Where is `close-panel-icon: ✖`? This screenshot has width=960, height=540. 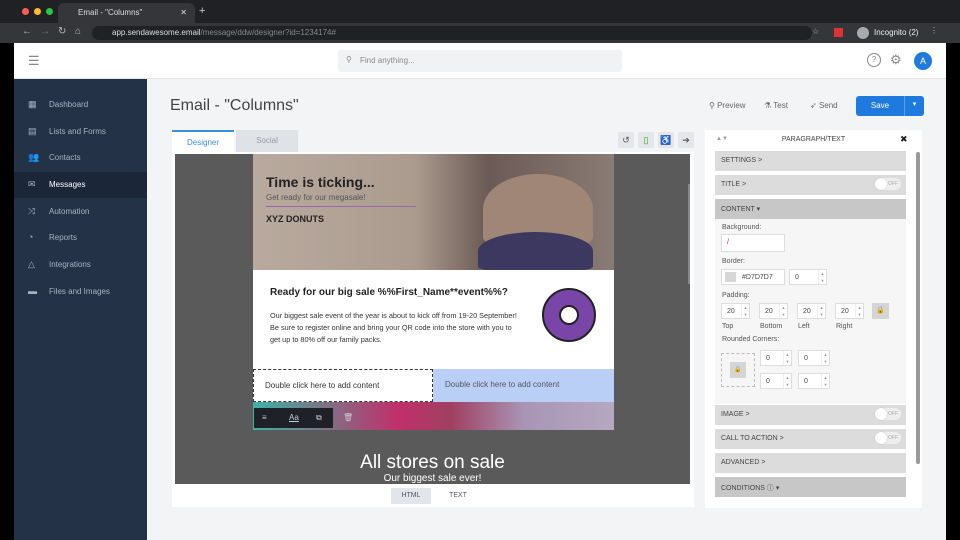 close-panel-icon: ✖ is located at coordinates (904, 139).